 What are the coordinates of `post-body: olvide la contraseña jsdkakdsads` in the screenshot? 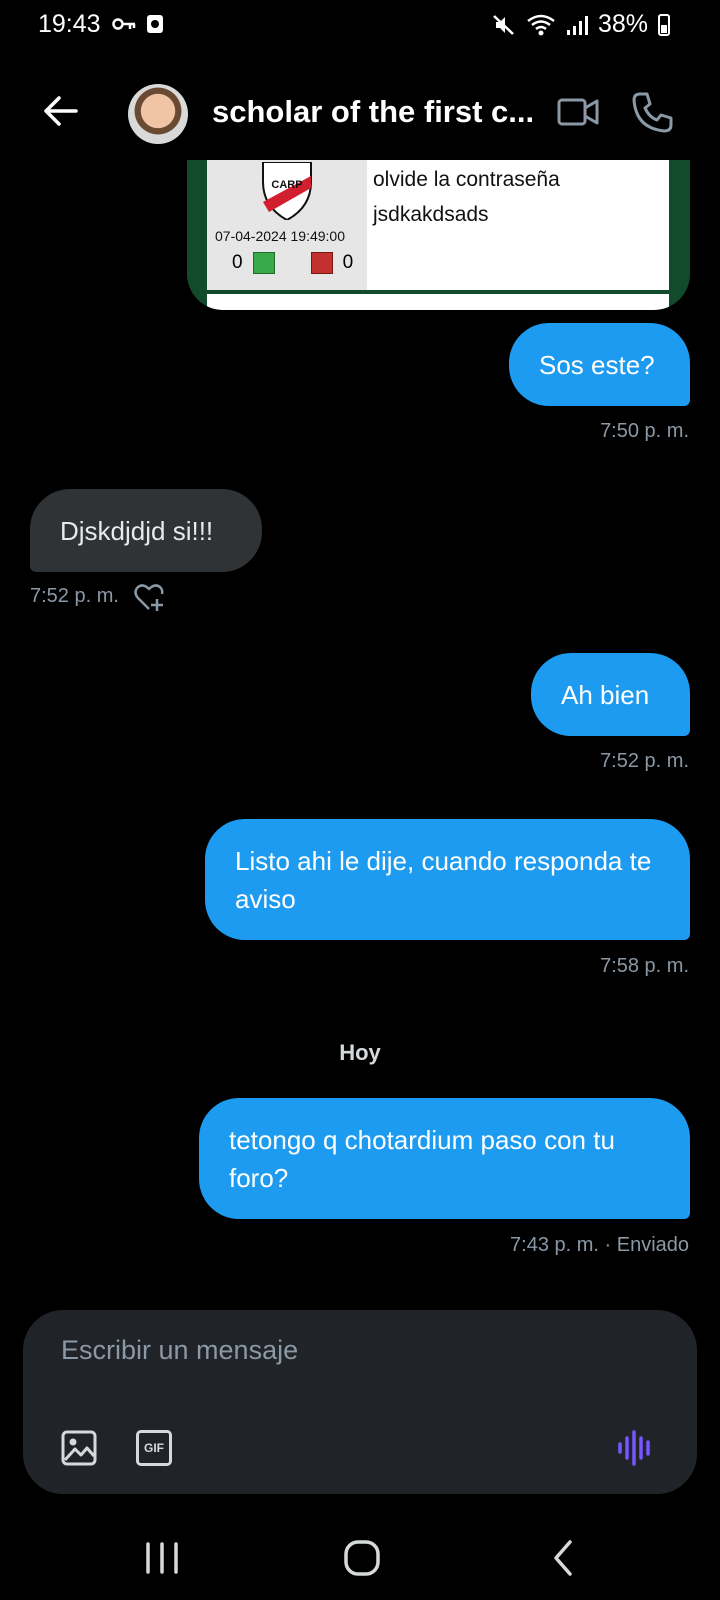 It's located at (518, 225).